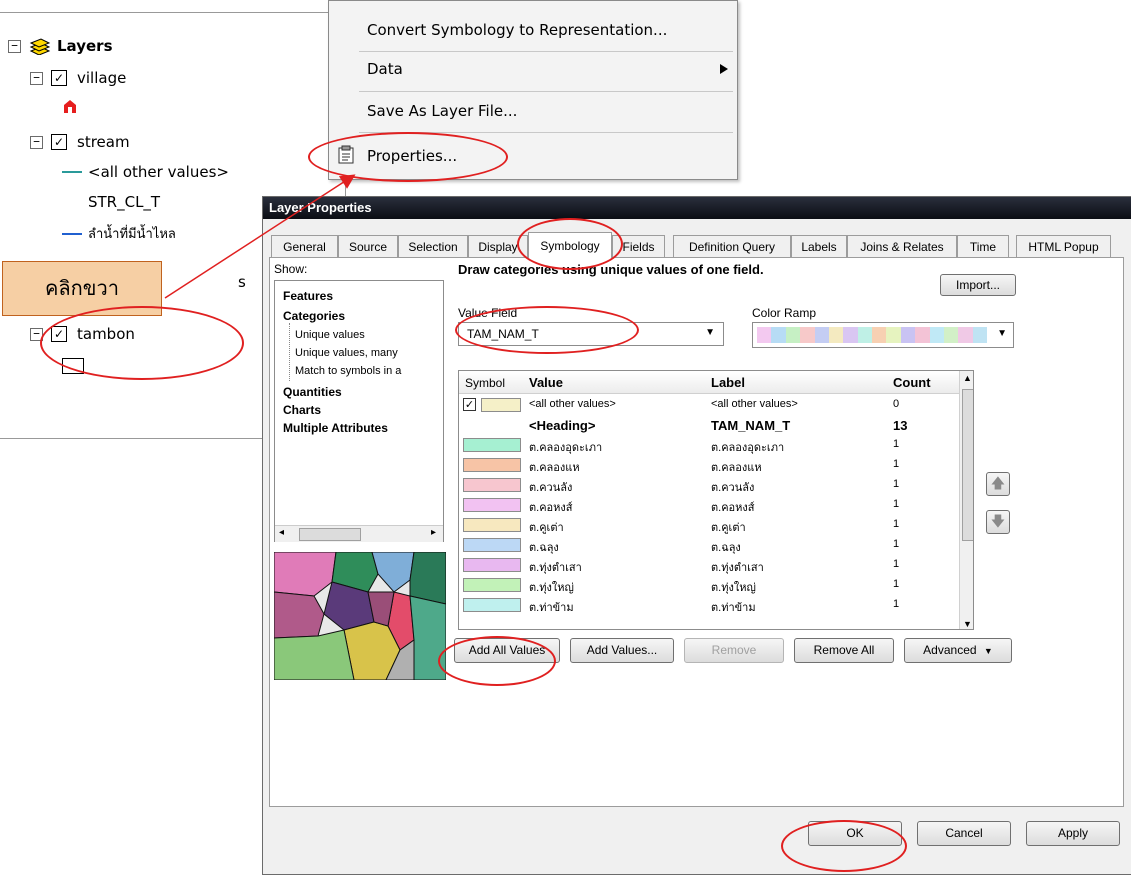 Image resolution: width=1131 pixels, height=875 pixels. I want to click on remove-button: Remove, so click(734, 650).